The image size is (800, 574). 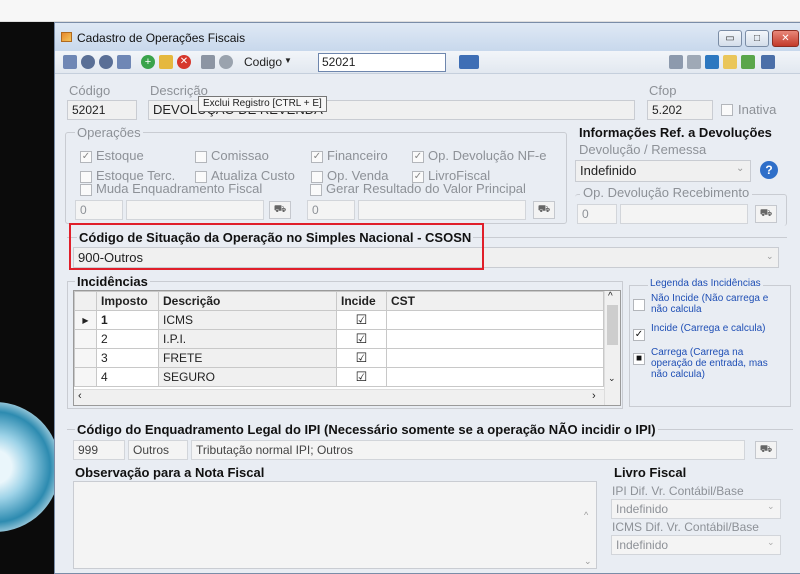 What do you see at coordinates (469, 62) in the screenshot?
I see `search-go-icon` at bounding box center [469, 62].